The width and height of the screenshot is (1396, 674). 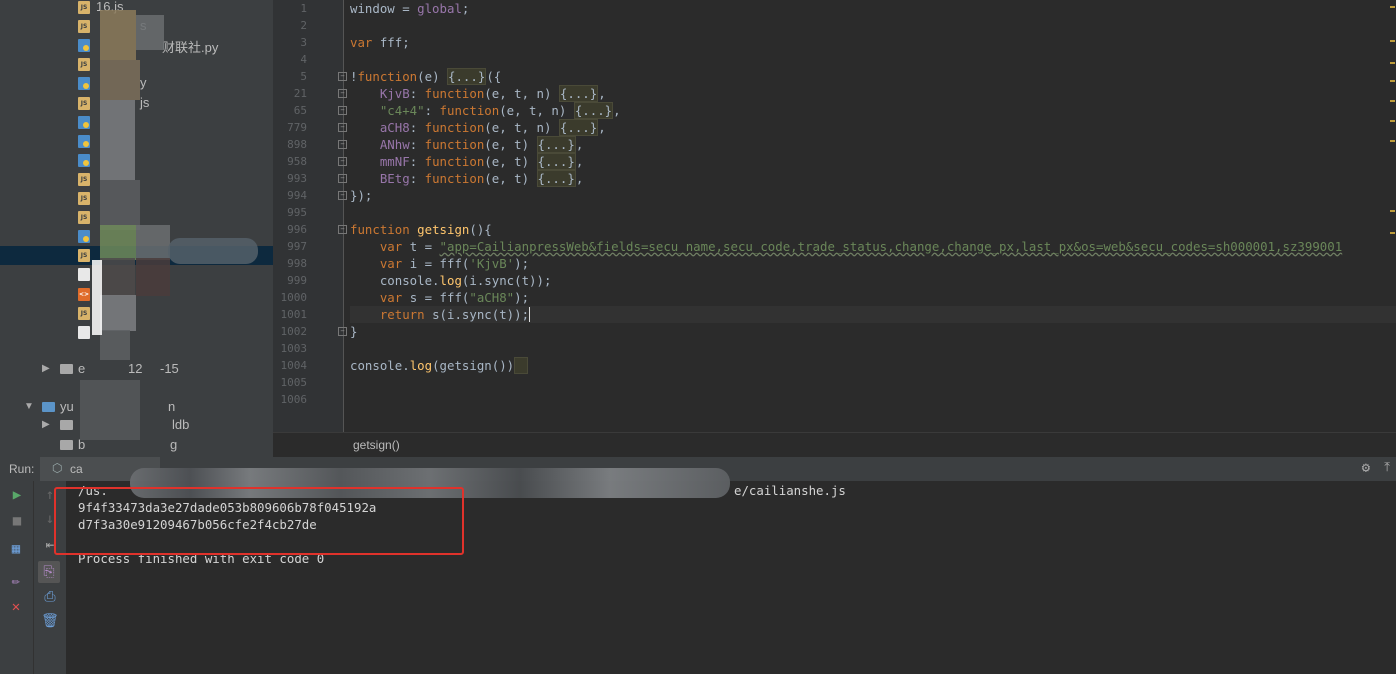 I want to click on tree-folder-label-part: 12, so click(x=135, y=368).